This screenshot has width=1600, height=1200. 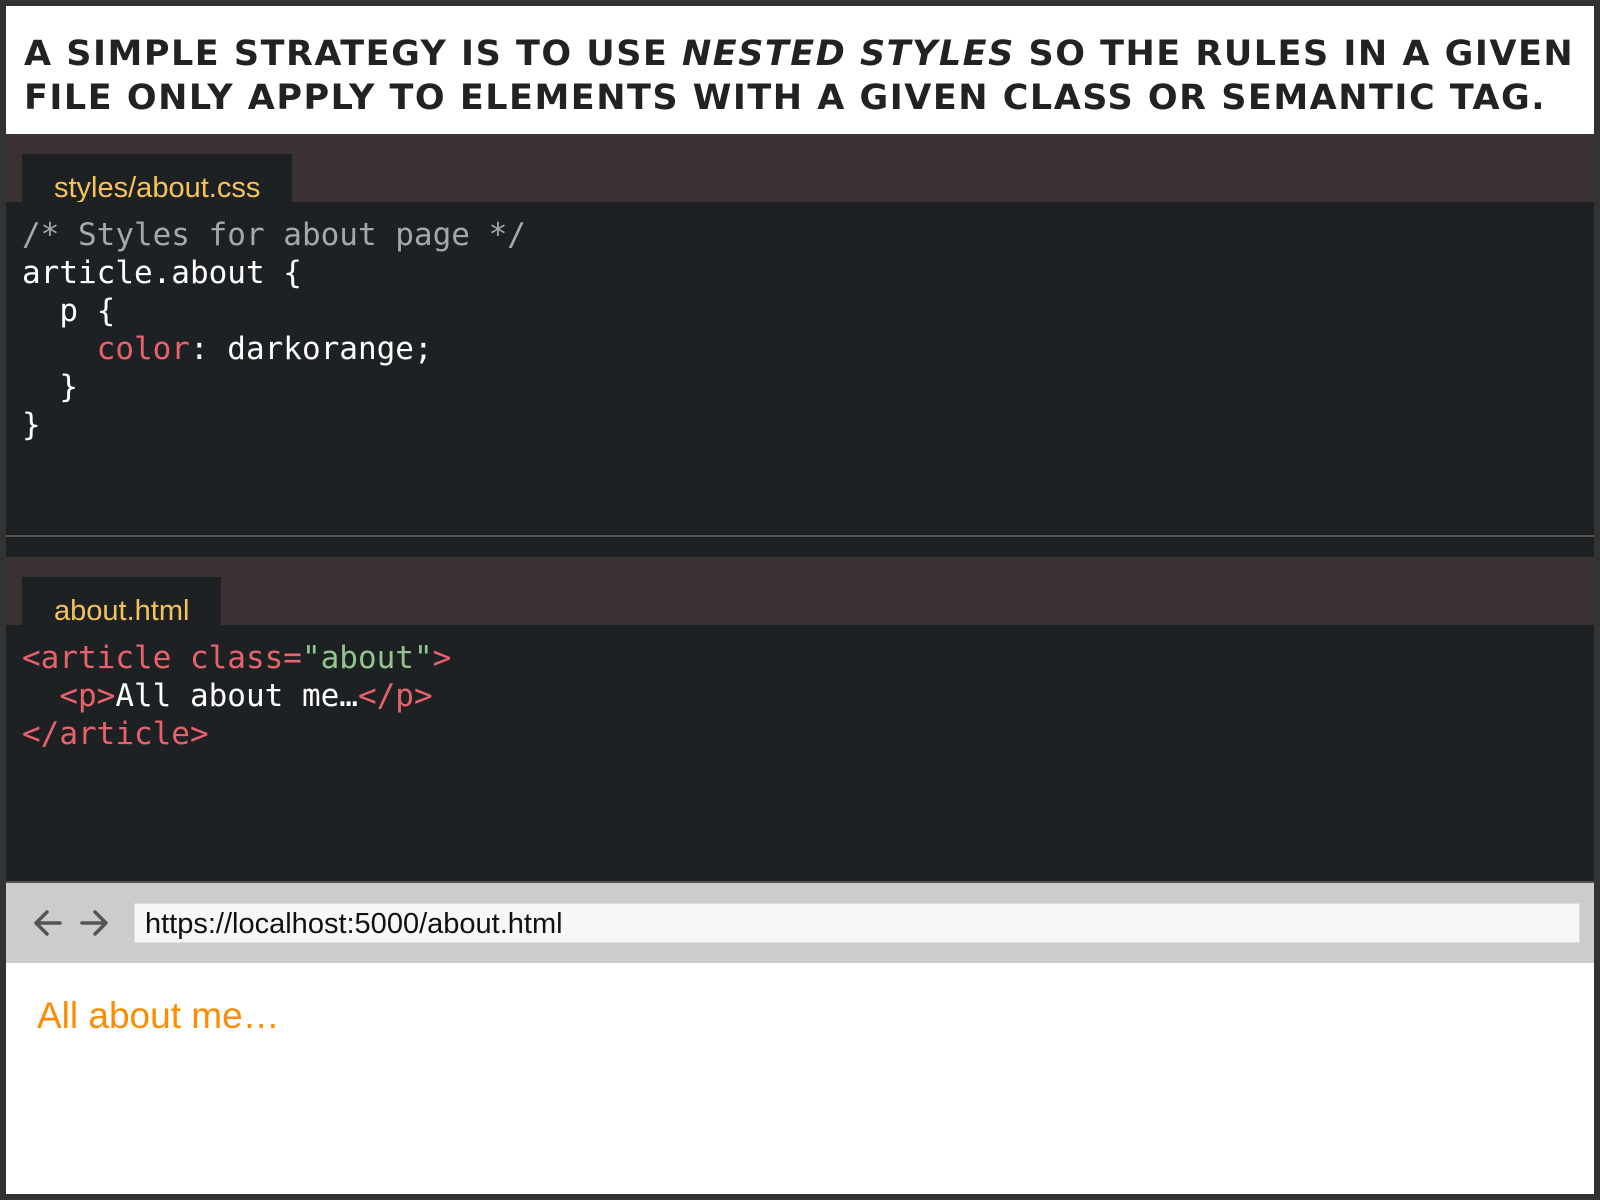 What do you see at coordinates (311, 349) in the screenshot?
I see `css-value: : darkorange;` at bounding box center [311, 349].